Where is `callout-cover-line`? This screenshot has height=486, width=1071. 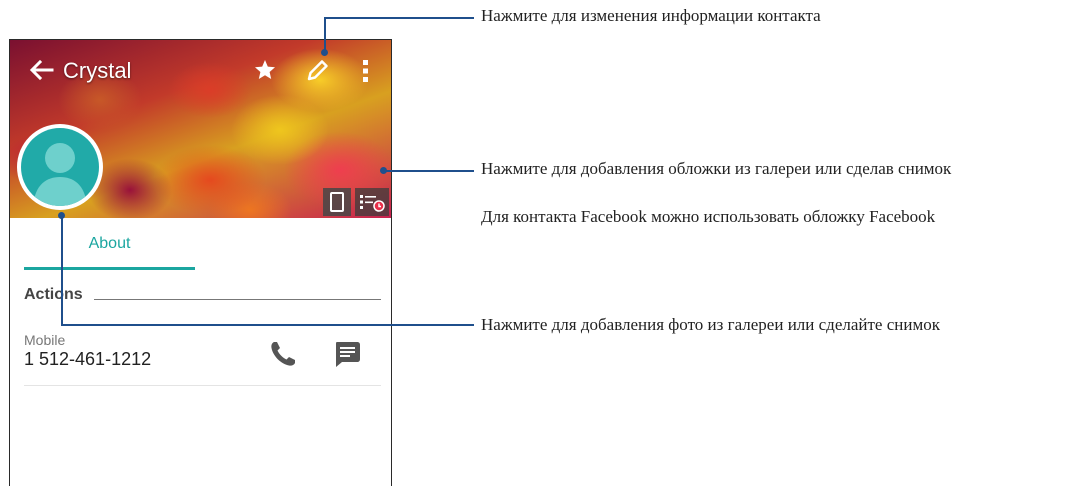 callout-cover-line is located at coordinates (428, 171).